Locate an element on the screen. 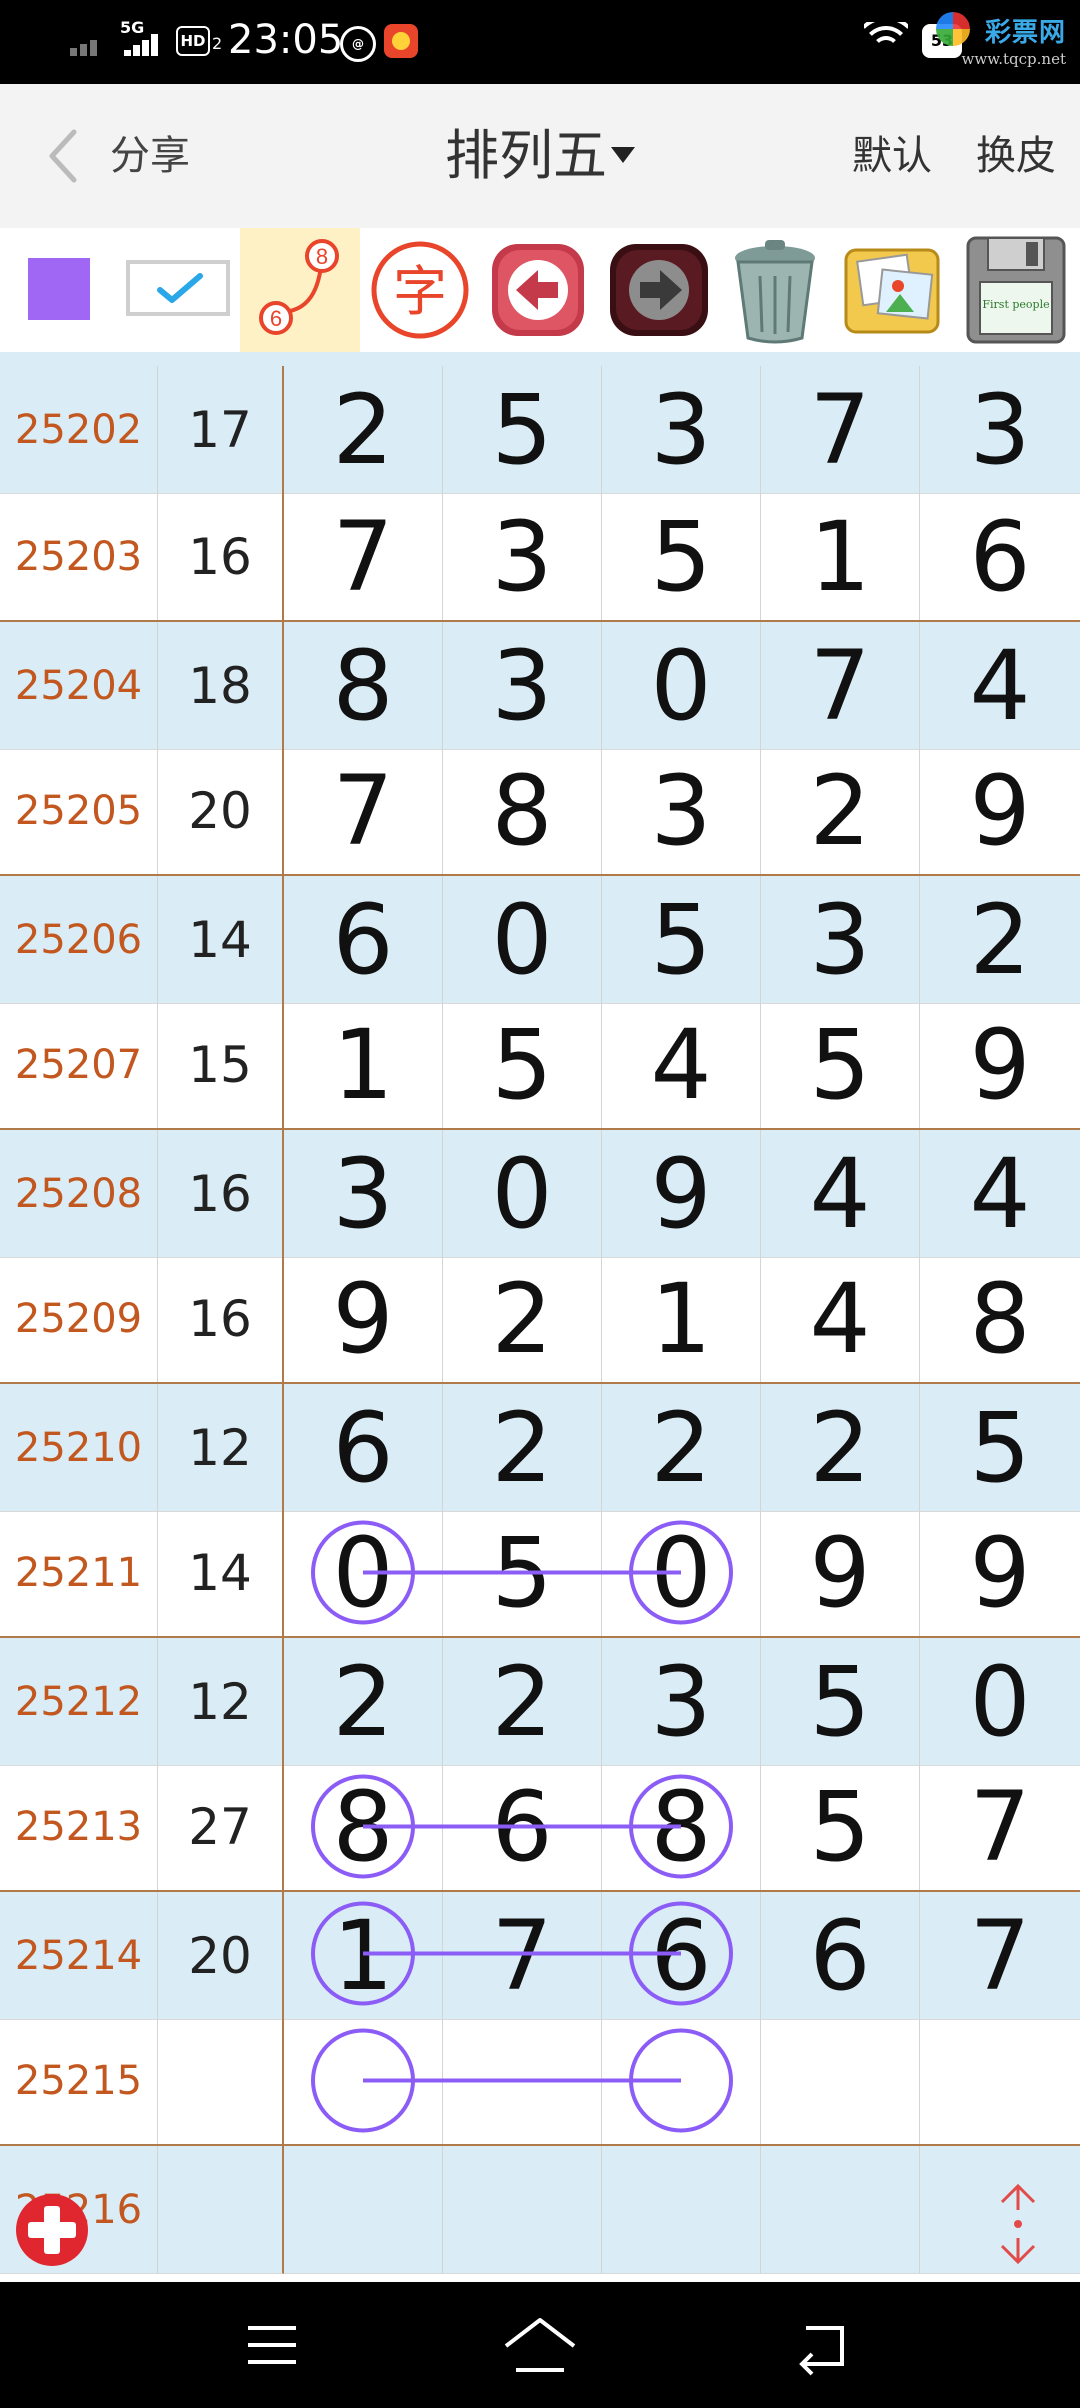 The height and width of the screenshot is (2408, 1080). table-row: 25215 is located at coordinates (540, 2081).